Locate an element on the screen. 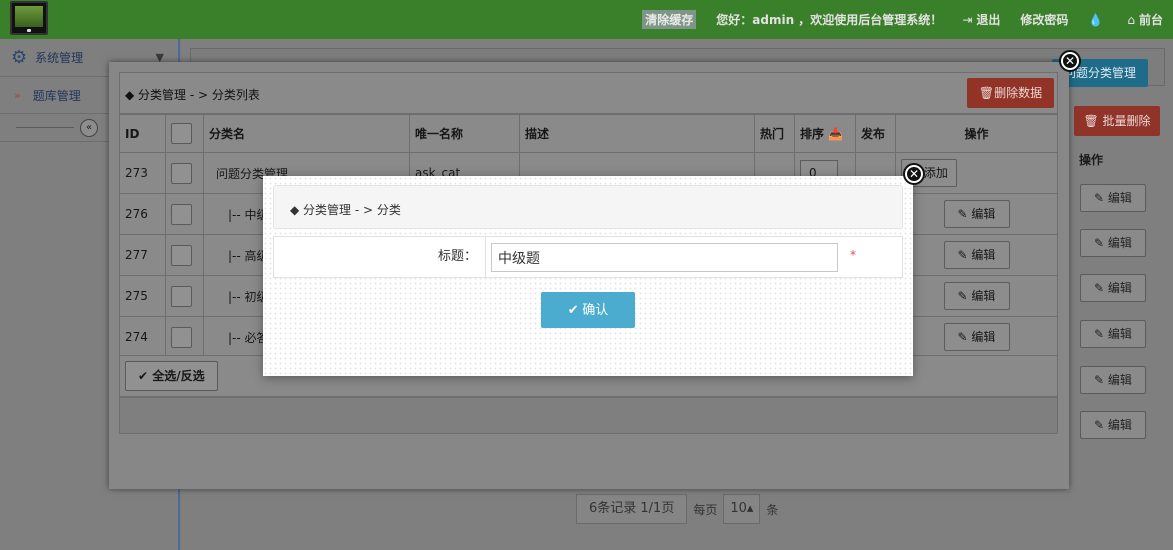  col-publish: 发布 is located at coordinates (875, 133).